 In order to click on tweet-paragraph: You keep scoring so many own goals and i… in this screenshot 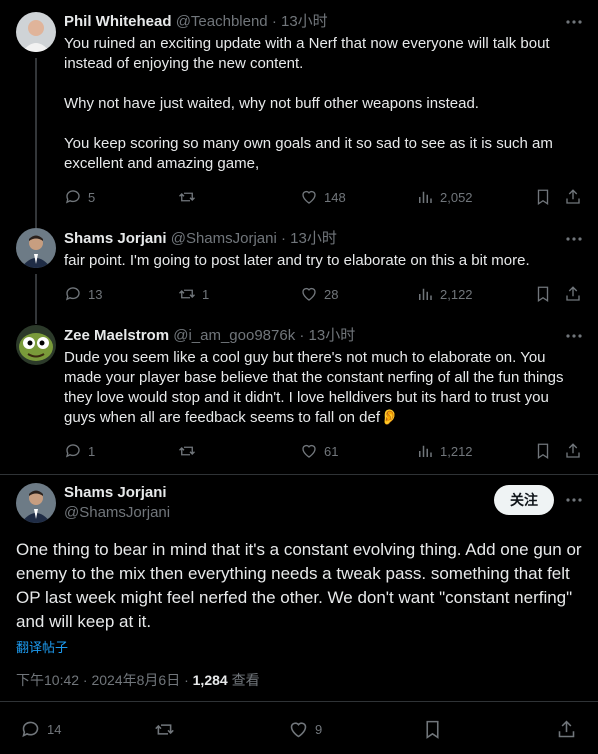, I will do `click(308, 153)`.